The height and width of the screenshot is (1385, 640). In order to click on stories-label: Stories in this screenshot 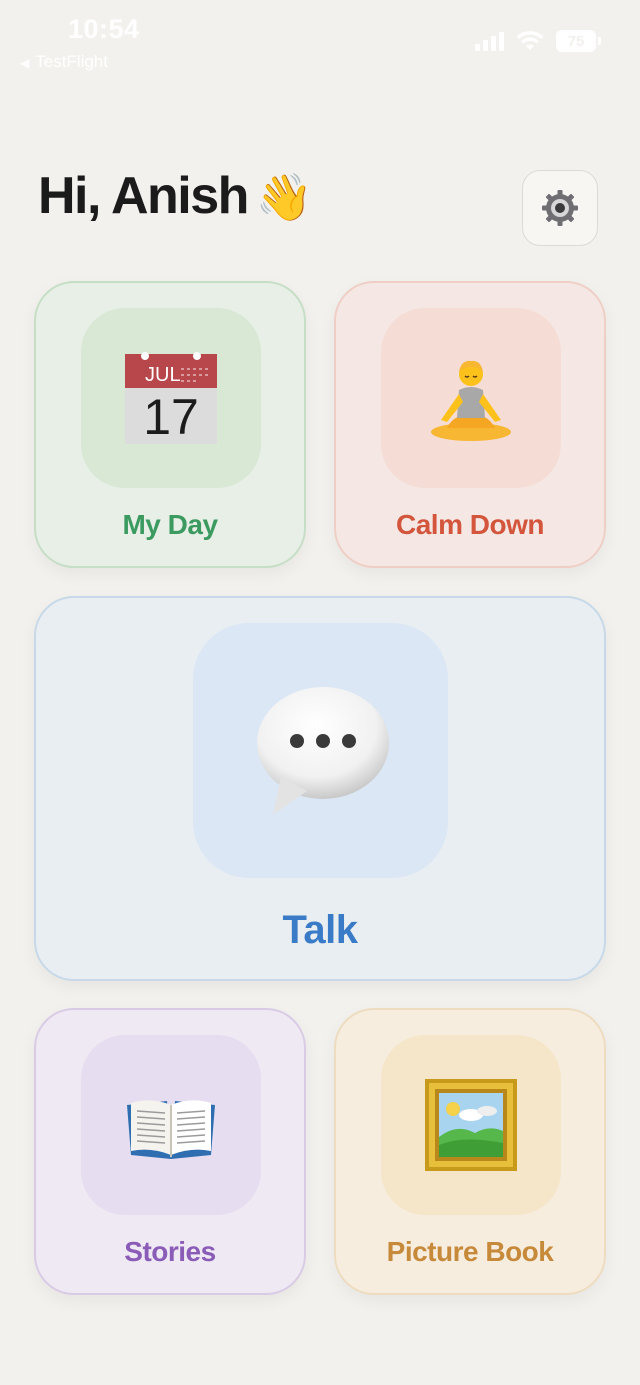, I will do `click(170, 1251)`.